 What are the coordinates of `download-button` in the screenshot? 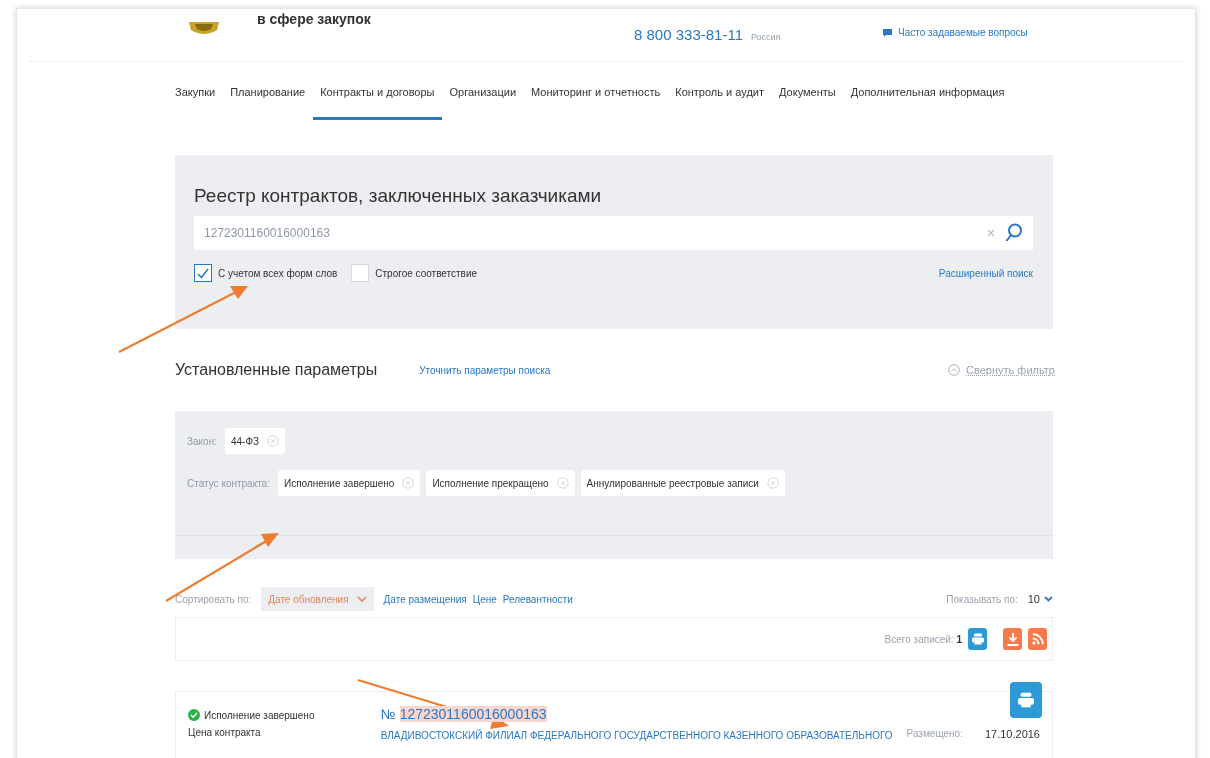 It's located at (1012, 639).